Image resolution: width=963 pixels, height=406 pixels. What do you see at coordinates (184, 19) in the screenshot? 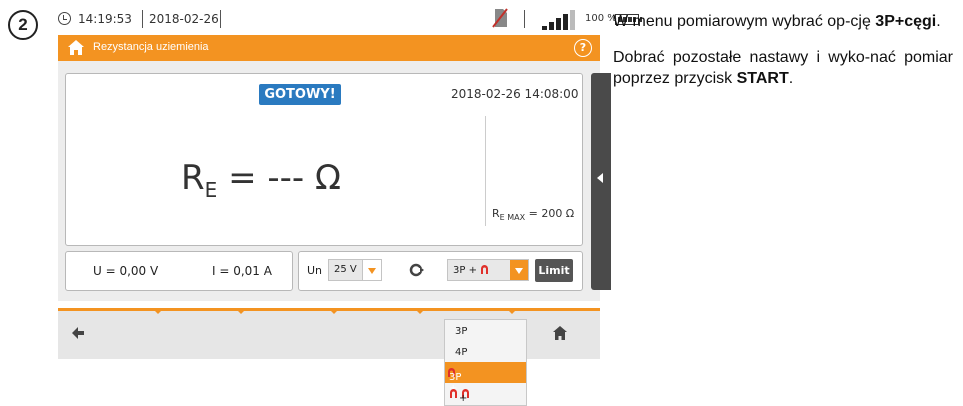
I see `status-date: 2018-02-26` at bounding box center [184, 19].